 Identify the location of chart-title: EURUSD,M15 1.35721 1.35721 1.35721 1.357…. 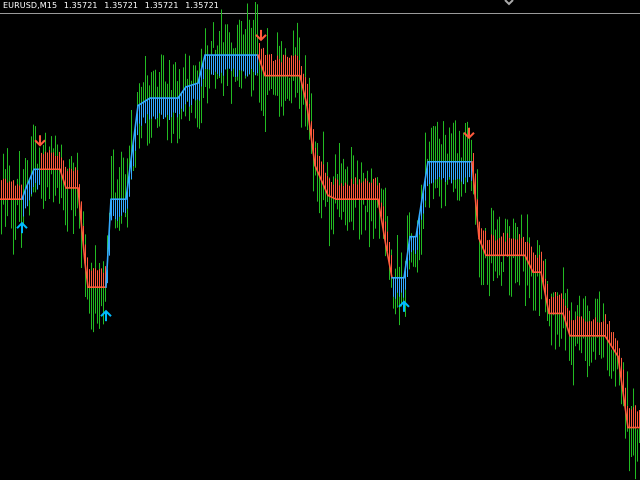
(113, 5).